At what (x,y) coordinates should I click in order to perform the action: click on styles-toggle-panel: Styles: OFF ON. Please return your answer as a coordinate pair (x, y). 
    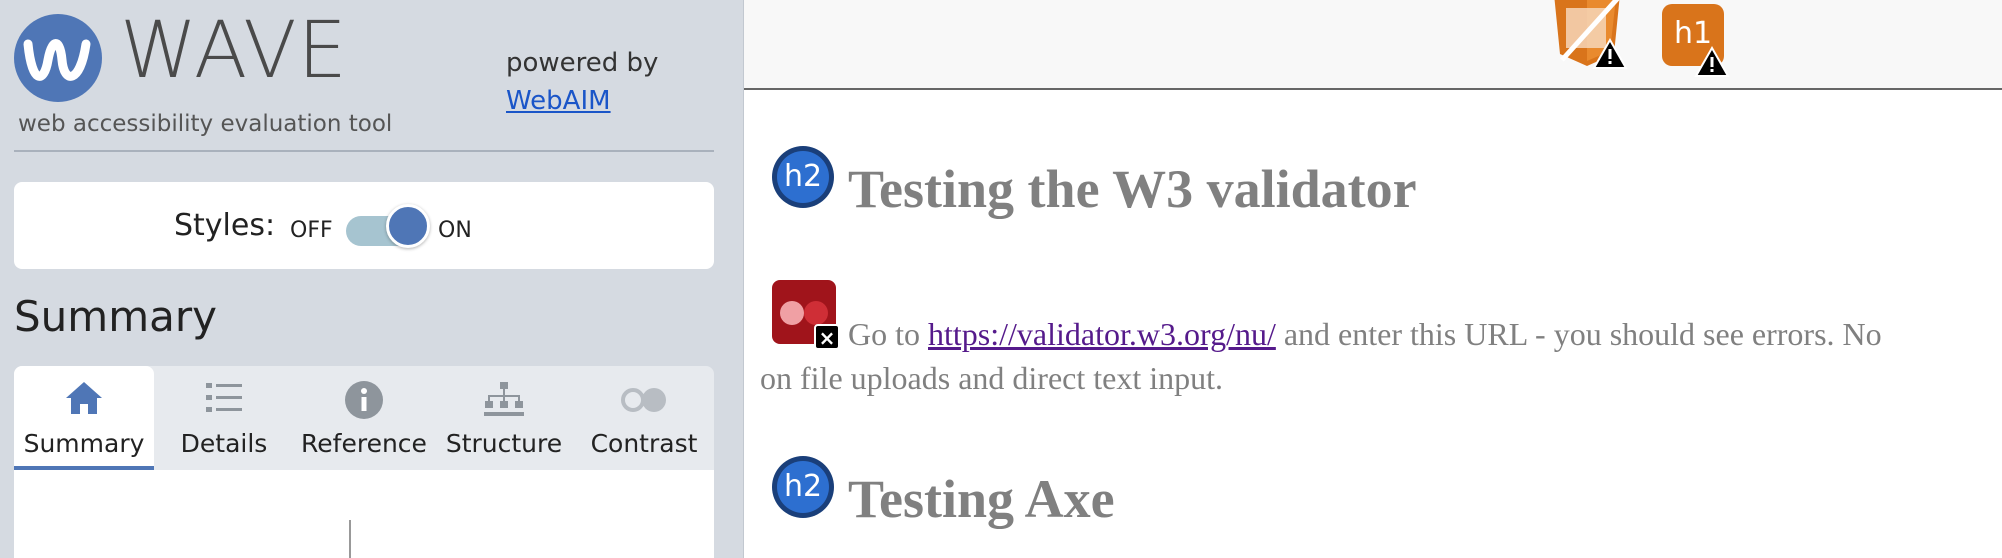
    Looking at the image, I should click on (364, 225).